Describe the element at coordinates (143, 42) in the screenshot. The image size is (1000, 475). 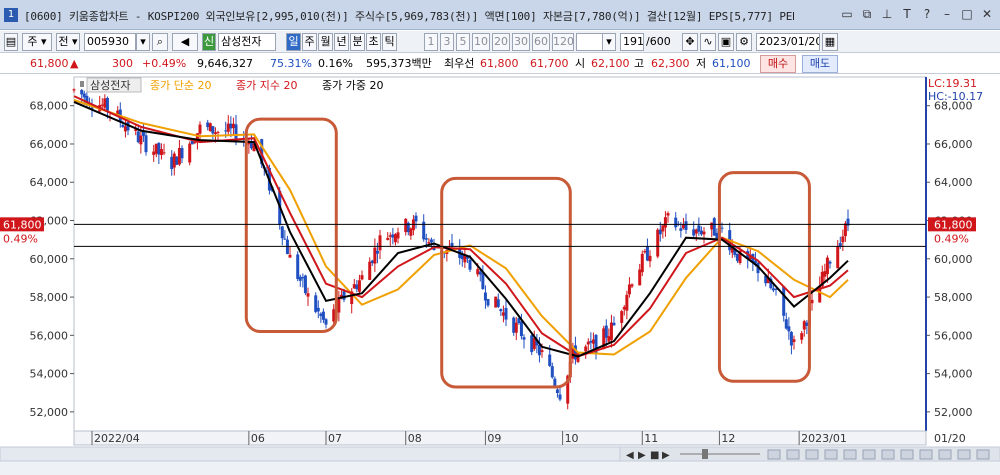
I see `chevron-down-icon: ▾` at that location.